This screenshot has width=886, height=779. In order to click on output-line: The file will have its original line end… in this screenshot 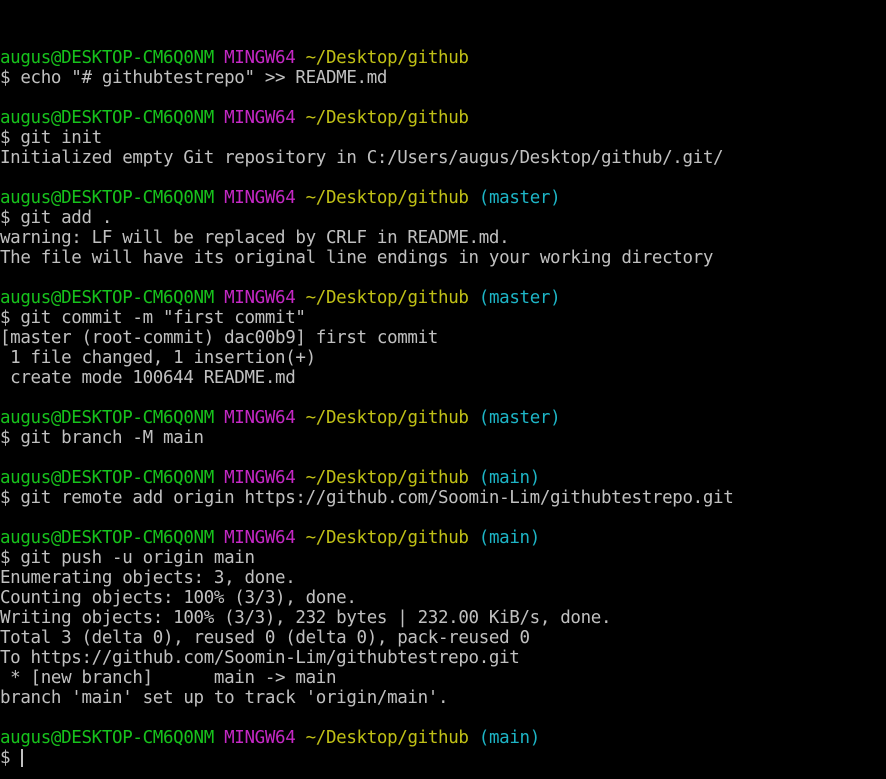, I will do `click(357, 258)`.